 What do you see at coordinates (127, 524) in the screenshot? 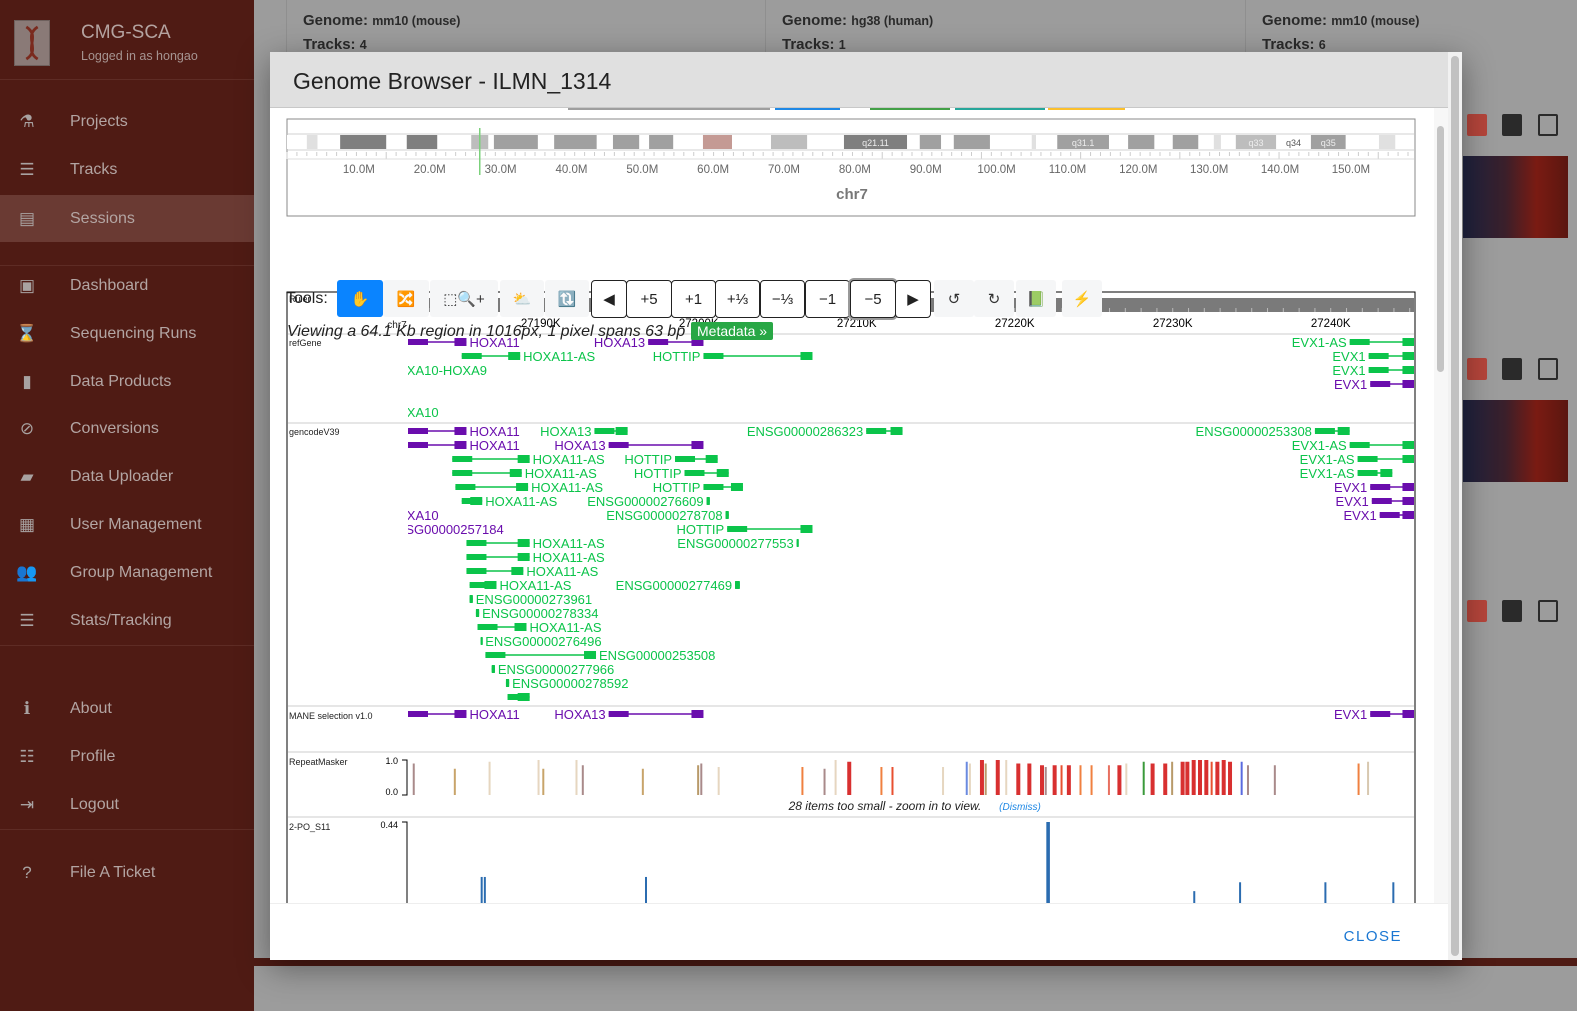
I see `sidebar-item-user-management: ▦ User Management` at bounding box center [127, 524].